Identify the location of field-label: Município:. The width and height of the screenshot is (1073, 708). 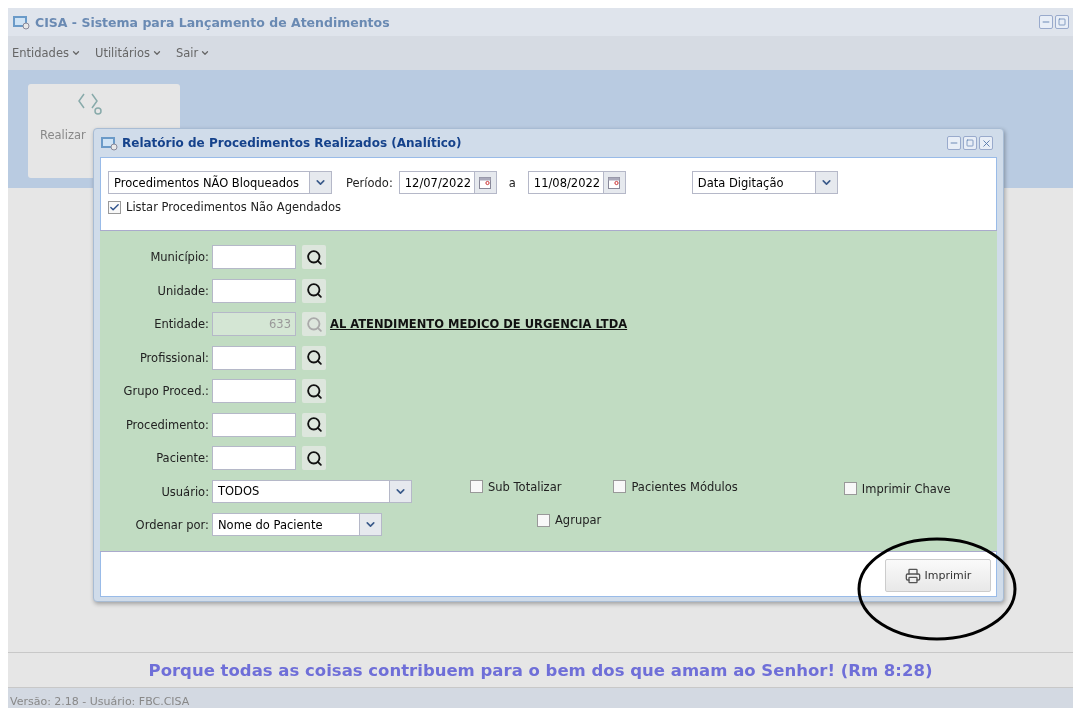
(179, 257).